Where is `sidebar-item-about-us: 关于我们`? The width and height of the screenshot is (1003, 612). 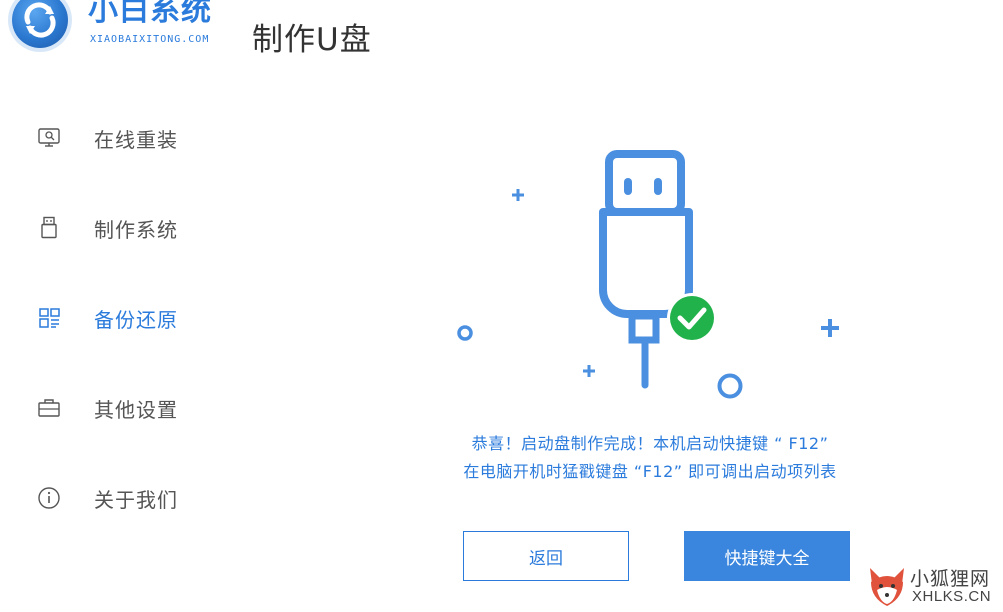 sidebar-item-about-us: 关于我们 is located at coordinates (136, 498).